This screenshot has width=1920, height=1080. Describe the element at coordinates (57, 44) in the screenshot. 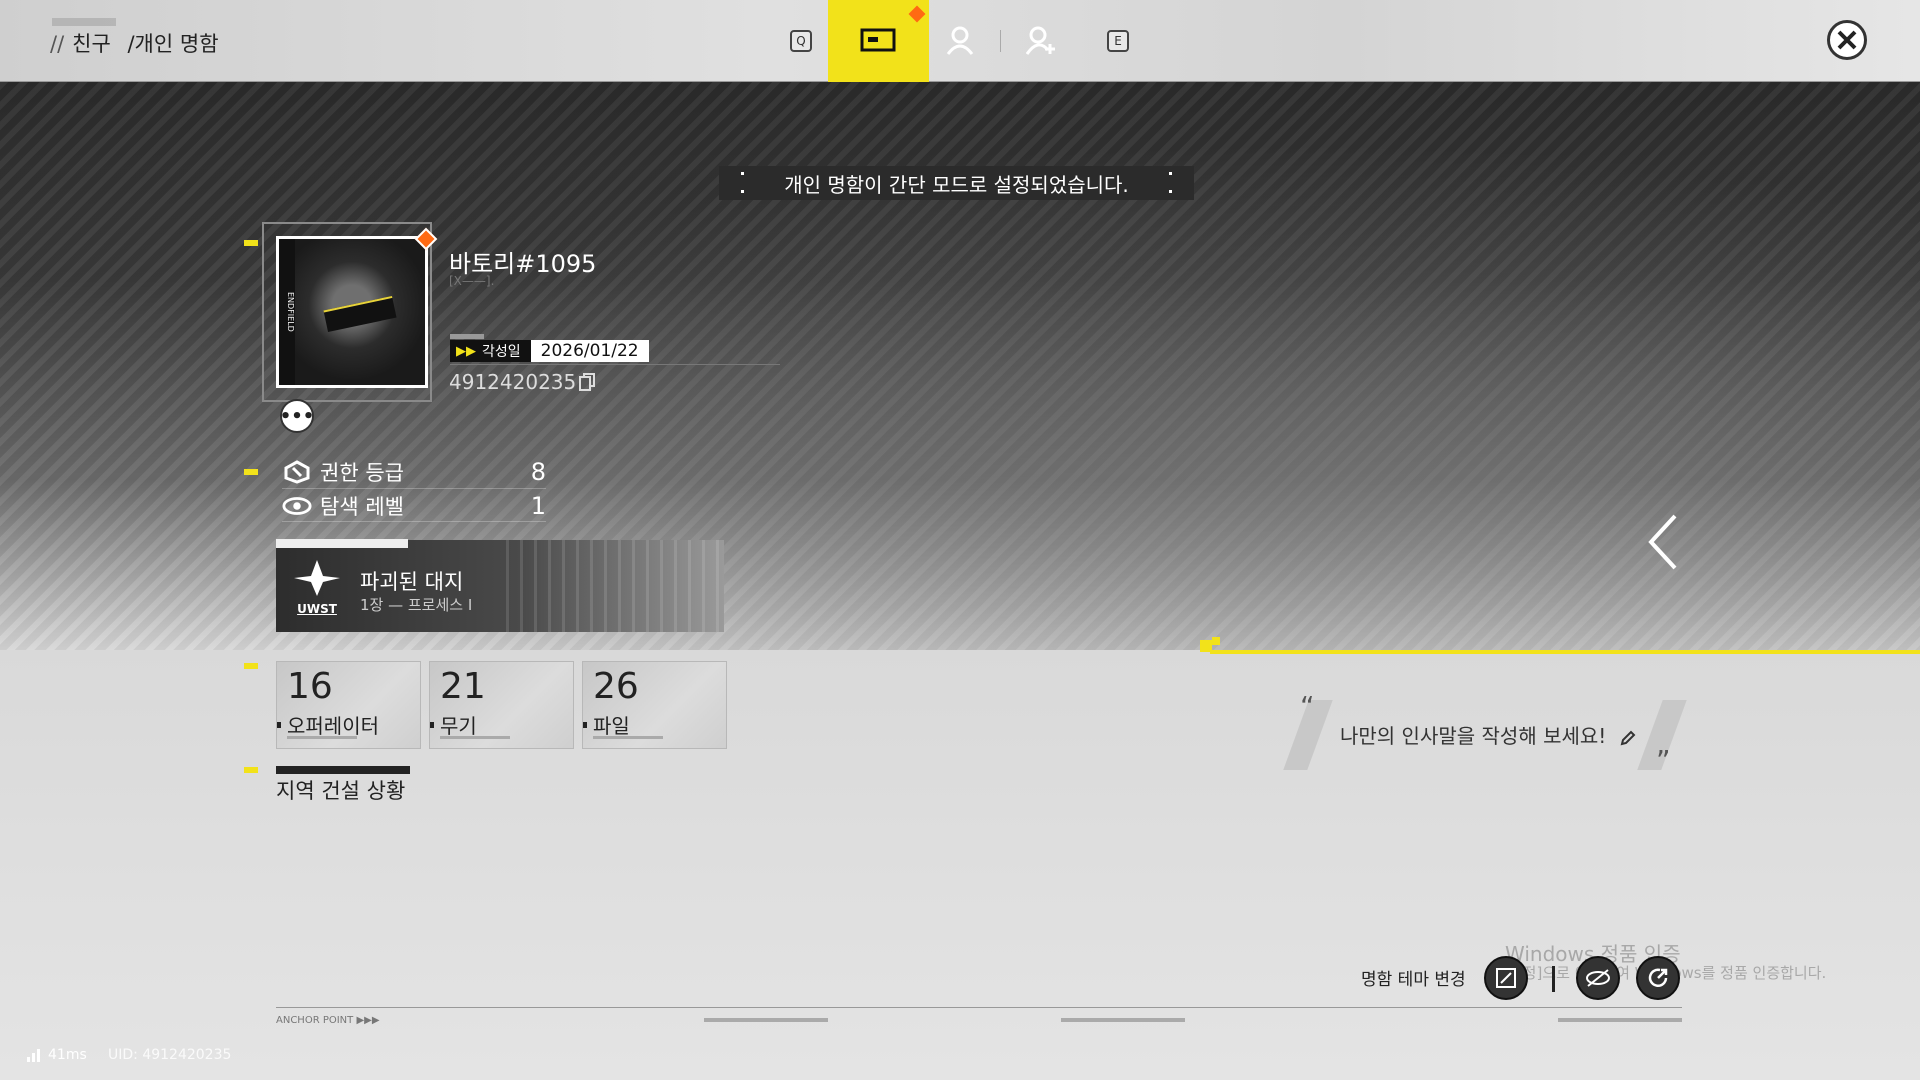

I see `breadcrumb-prefix: //` at that location.